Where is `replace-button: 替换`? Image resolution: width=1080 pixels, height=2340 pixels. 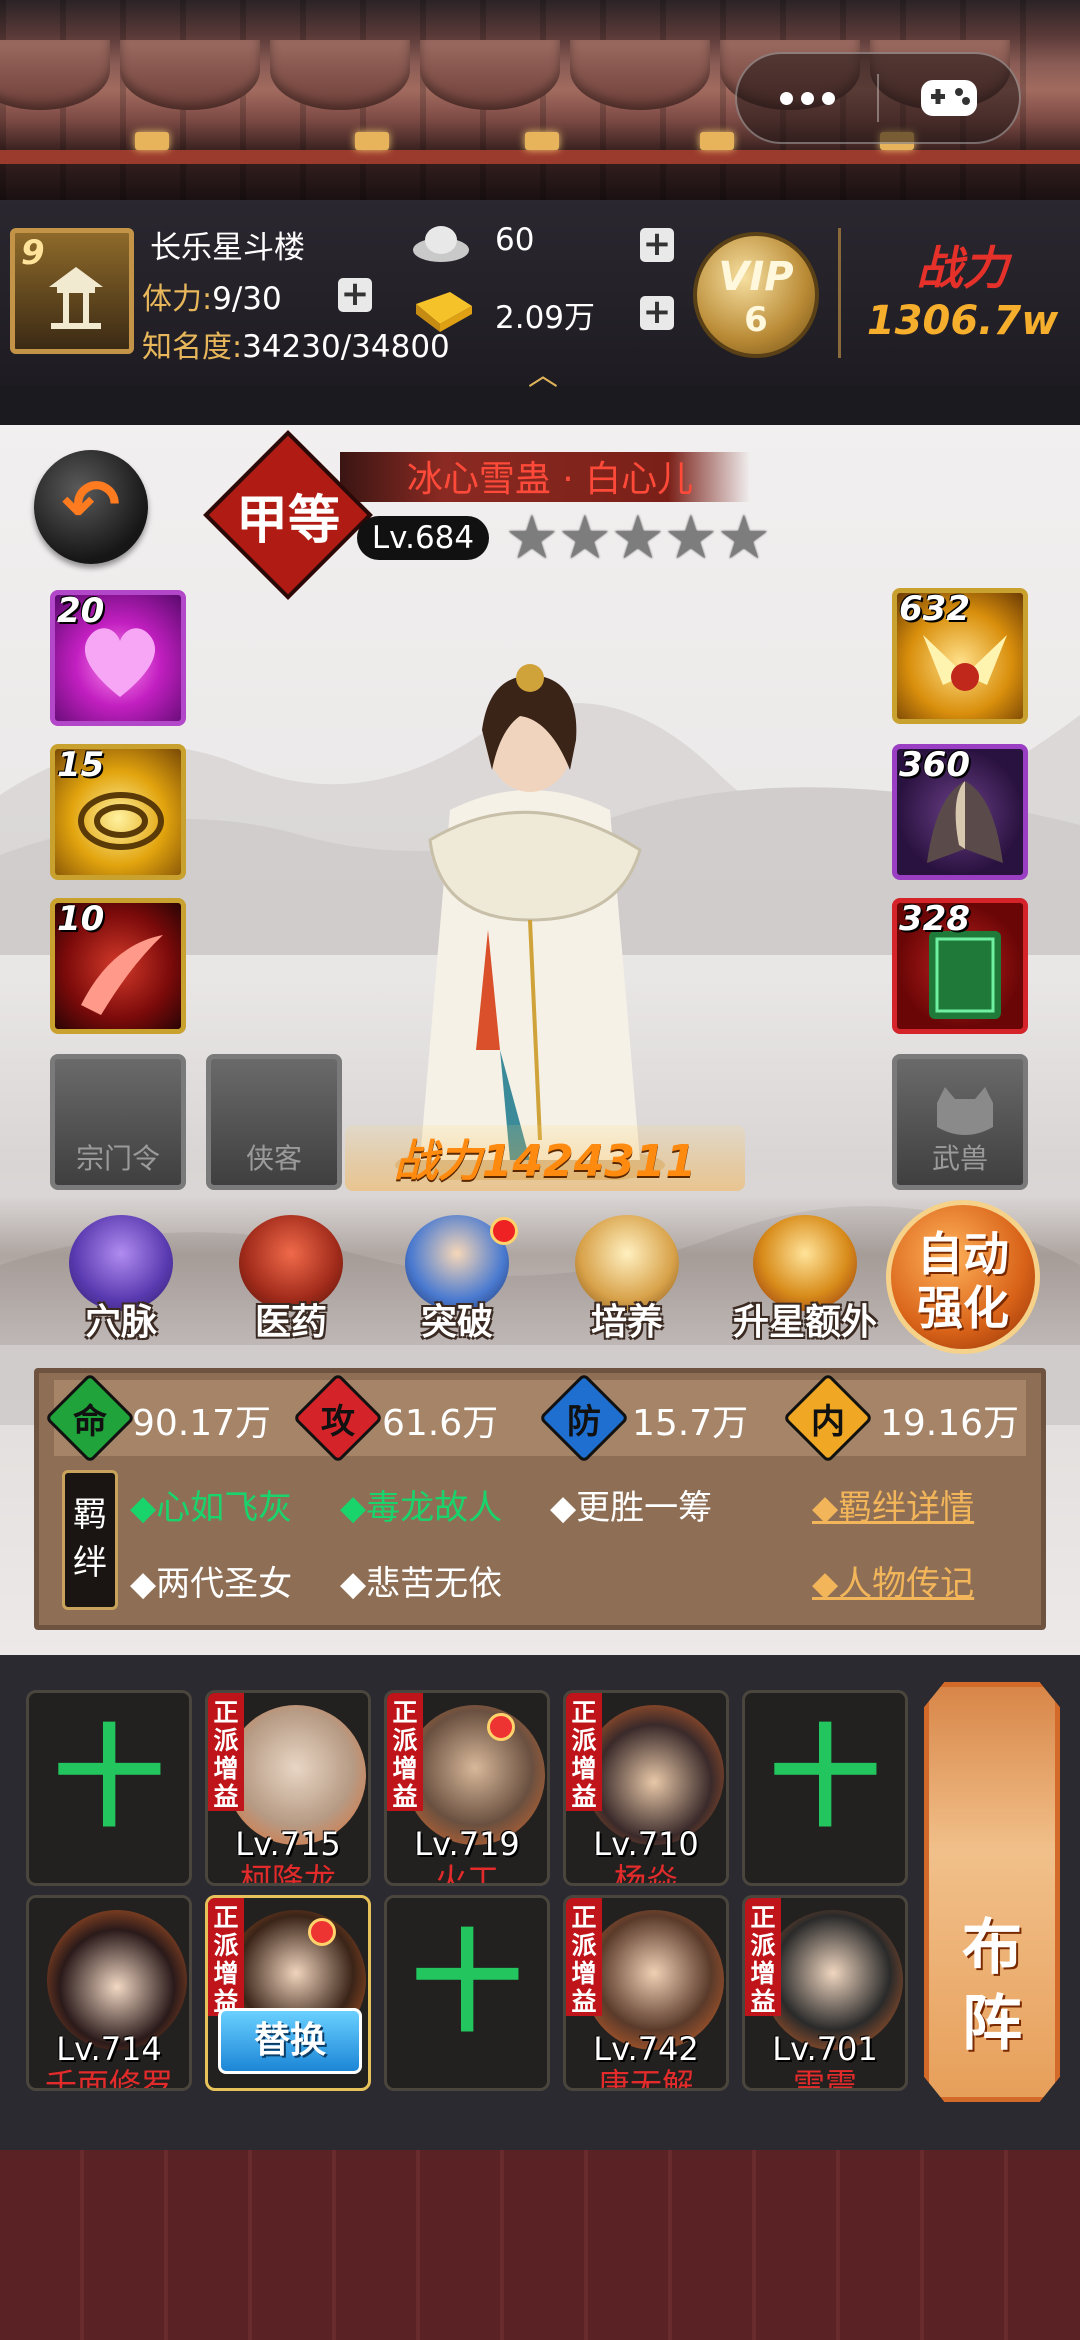 replace-button: 替换 is located at coordinates (290, 2041).